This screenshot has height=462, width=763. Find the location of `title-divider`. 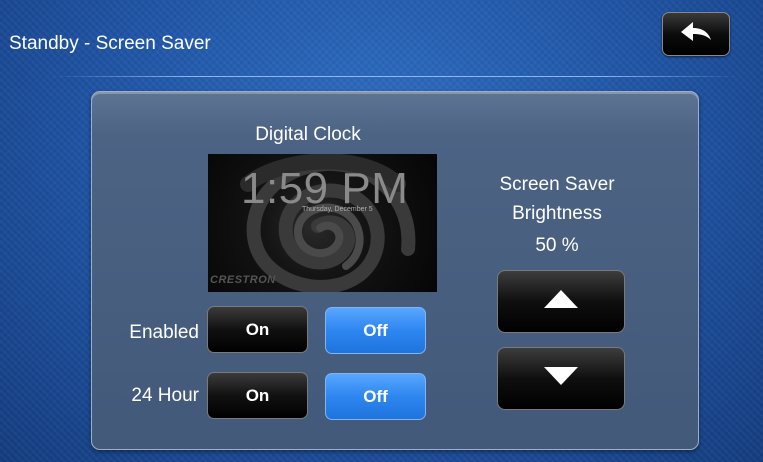

title-divider is located at coordinates (395, 76).